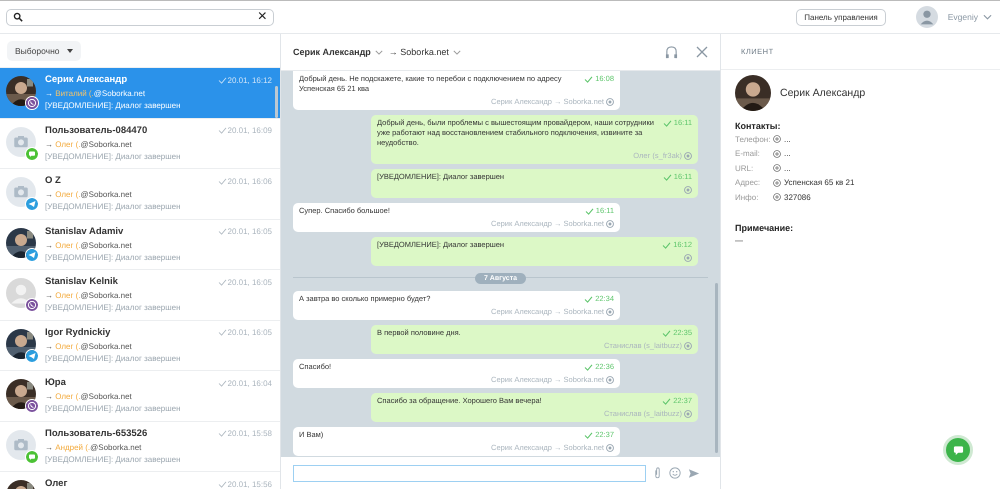 The height and width of the screenshot is (489, 1000). I want to click on dialog-item: O Z 20.01, 16:06 → Олег (.@Soborka.net [УВЕДОМЛЕНИЕ]: Диалог завершен, so click(140, 194).